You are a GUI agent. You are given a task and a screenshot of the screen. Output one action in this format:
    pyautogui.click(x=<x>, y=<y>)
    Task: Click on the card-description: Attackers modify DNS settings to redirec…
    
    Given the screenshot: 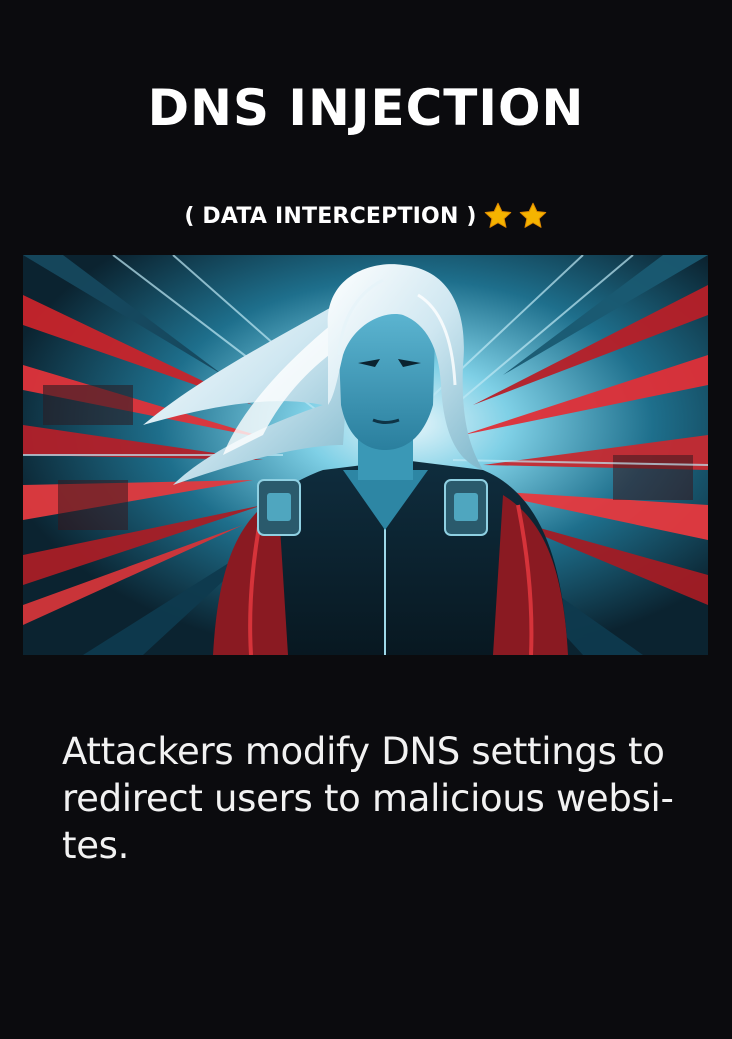 What is the action you would take?
    pyautogui.click(x=368, y=798)
    